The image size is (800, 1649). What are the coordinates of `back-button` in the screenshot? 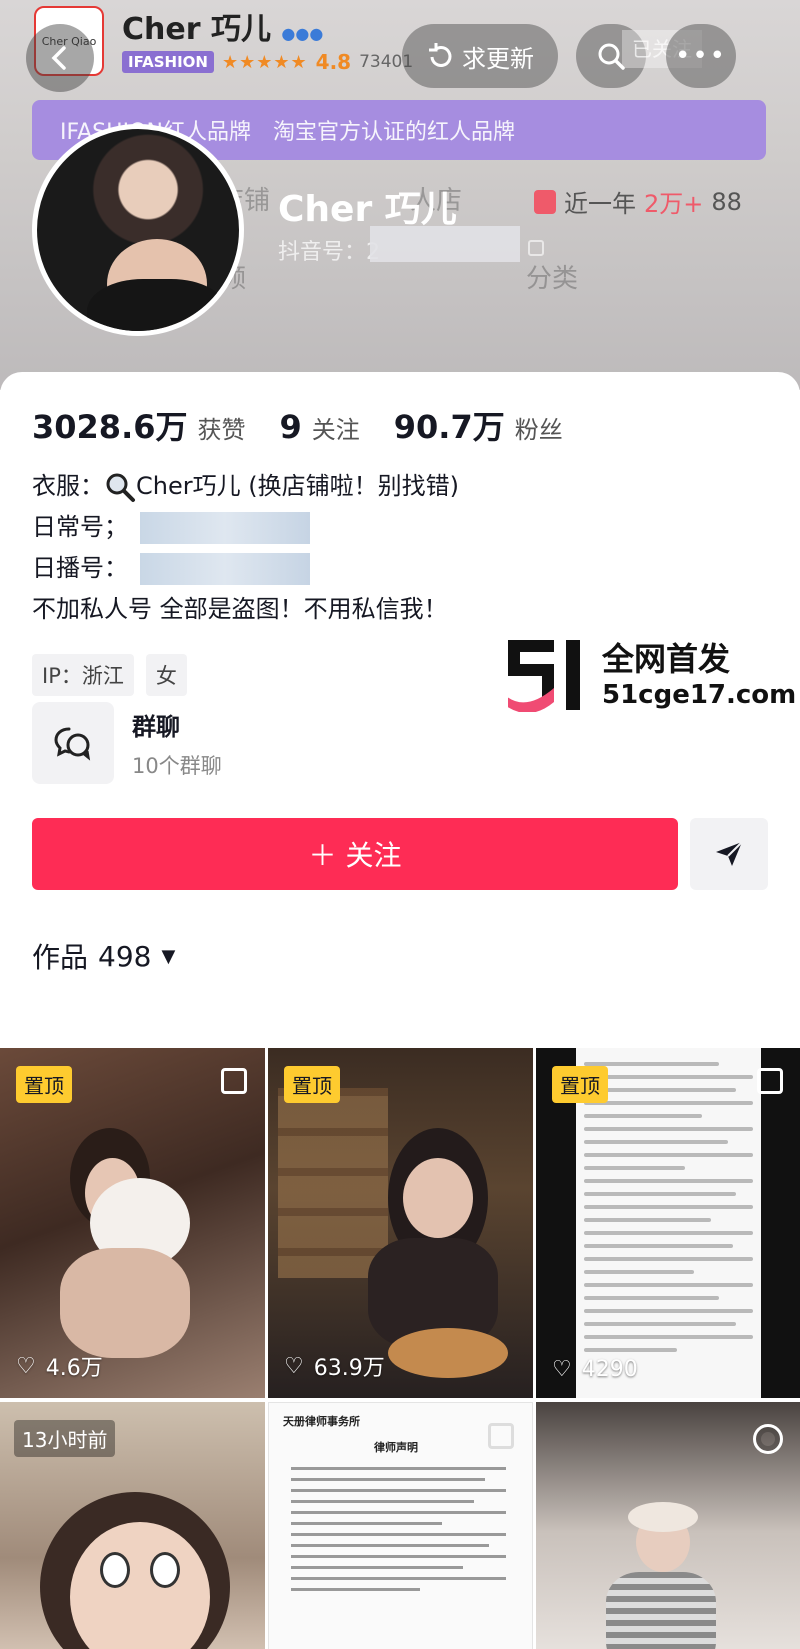 It's located at (60, 58).